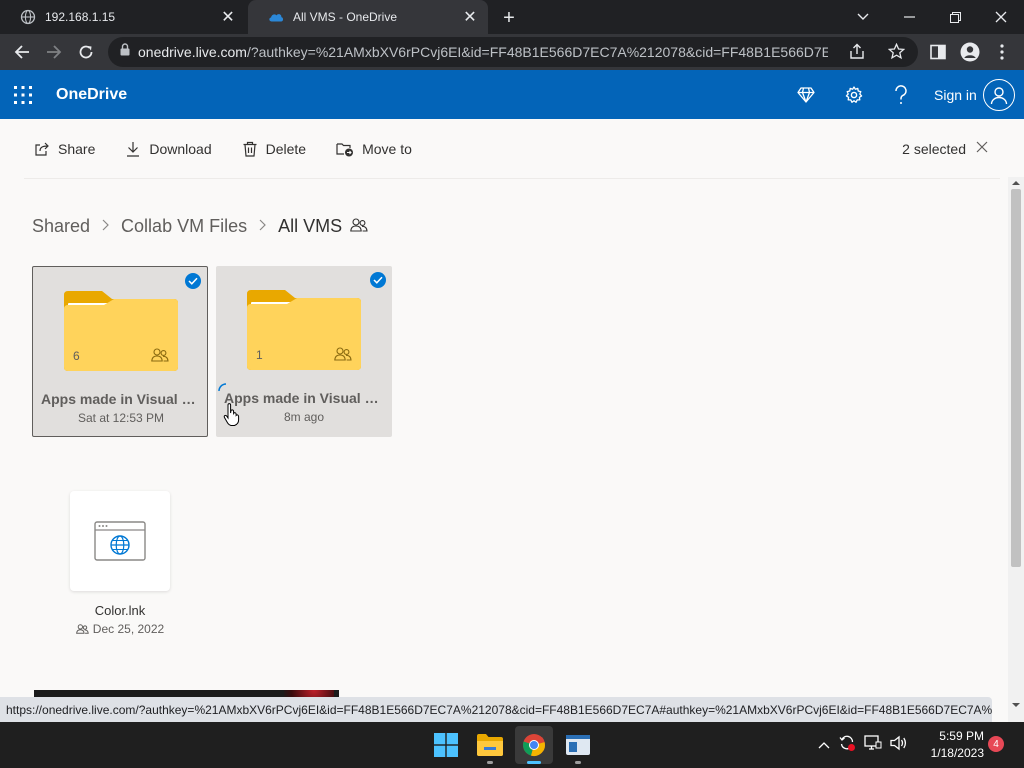 The width and height of the screenshot is (1024, 768). I want to click on move-folder-icon, so click(345, 150).